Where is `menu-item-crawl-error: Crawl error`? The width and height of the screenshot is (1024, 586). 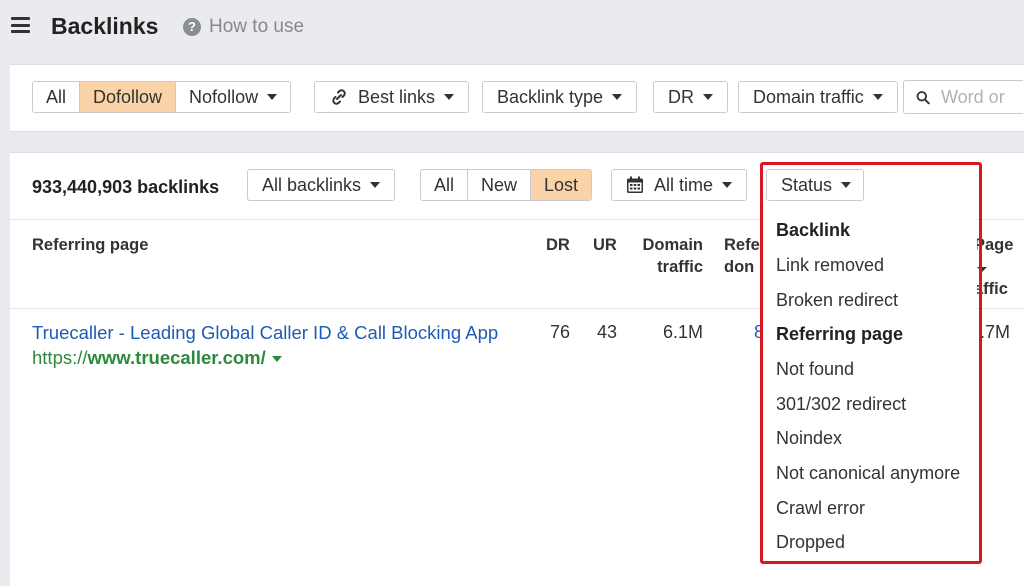
menu-item-crawl-error: Crawl error is located at coordinates (820, 508).